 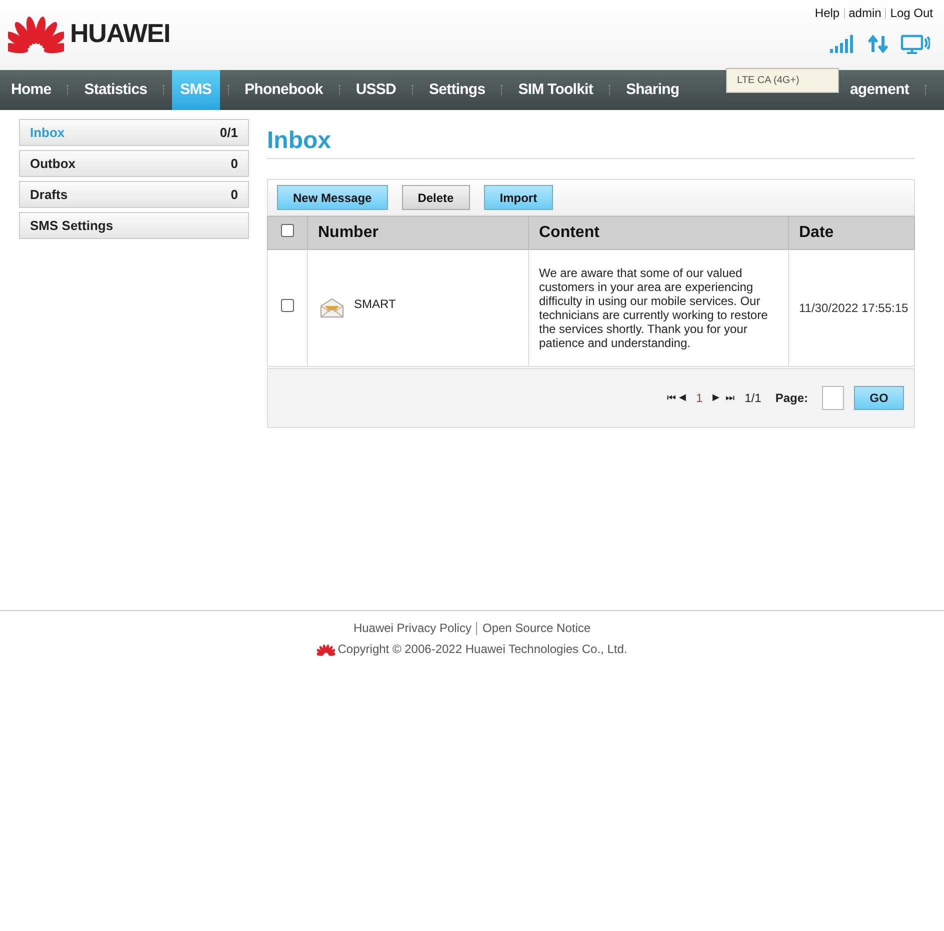 What do you see at coordinates (555, 90) in the screenshot?
I see `nav-tab: SIM Toolkit` at bounding box center [555, 90].